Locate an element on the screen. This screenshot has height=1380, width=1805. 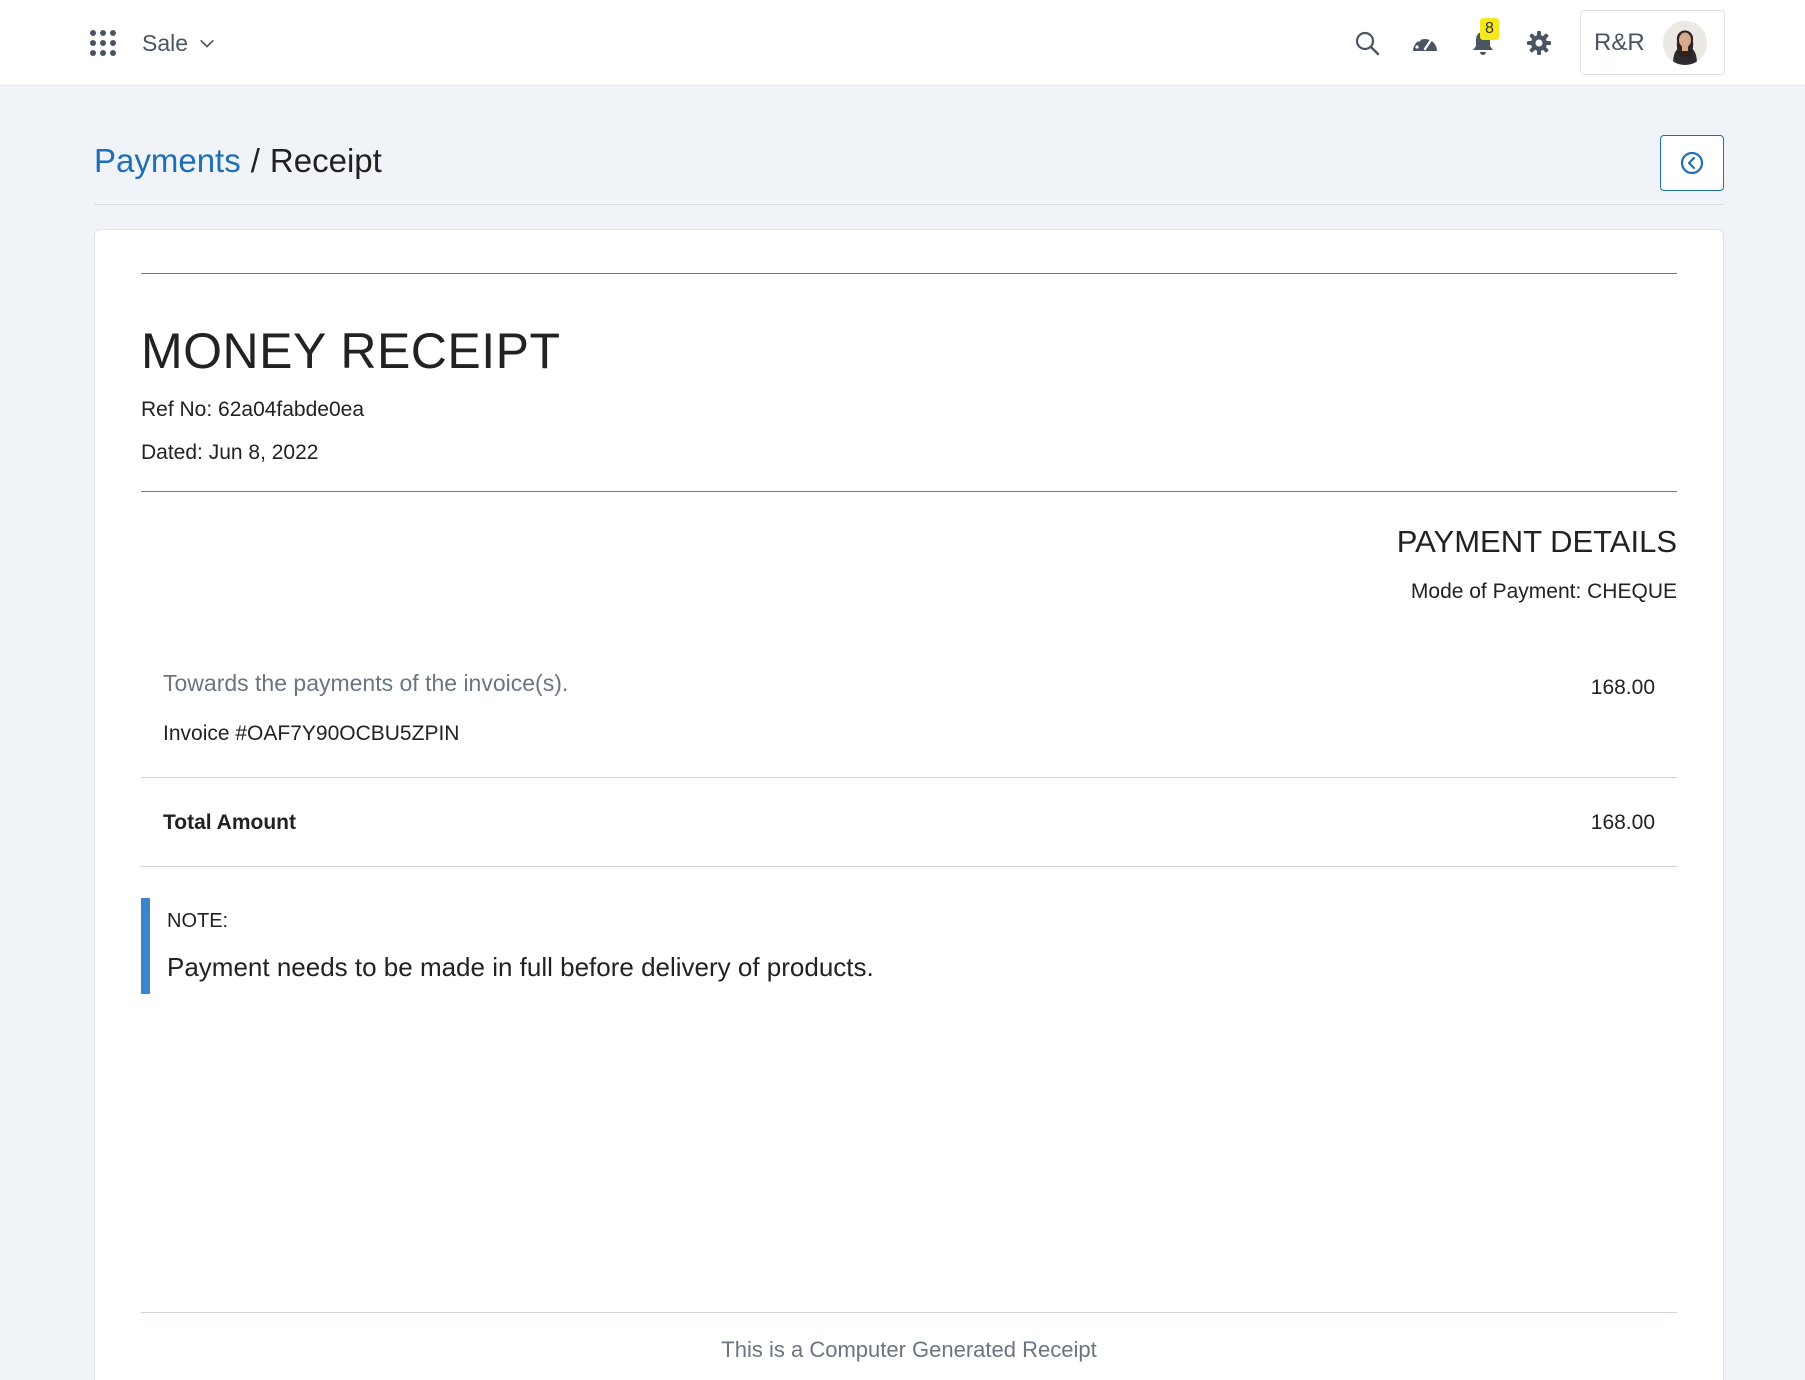
app-switcher-label: Sale is located at coordinates (165, 42).